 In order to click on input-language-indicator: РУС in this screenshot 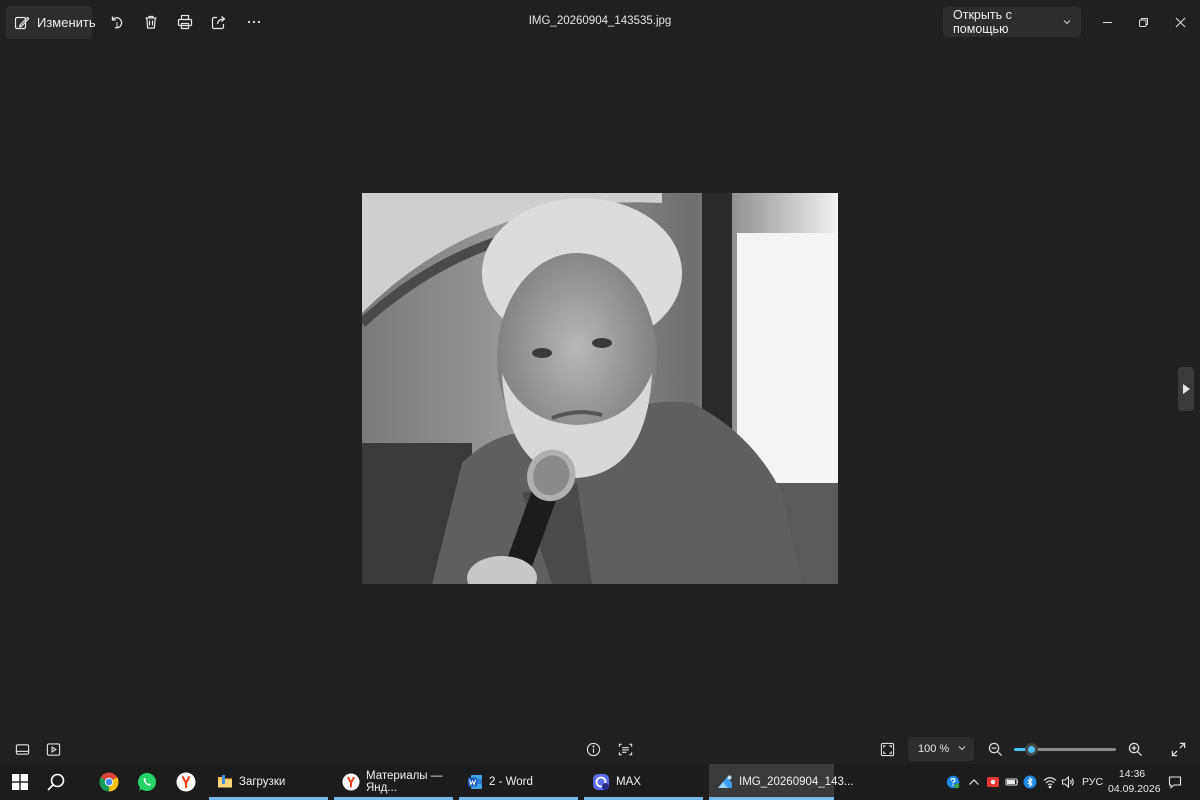, I will do `click(1092, 782)`.